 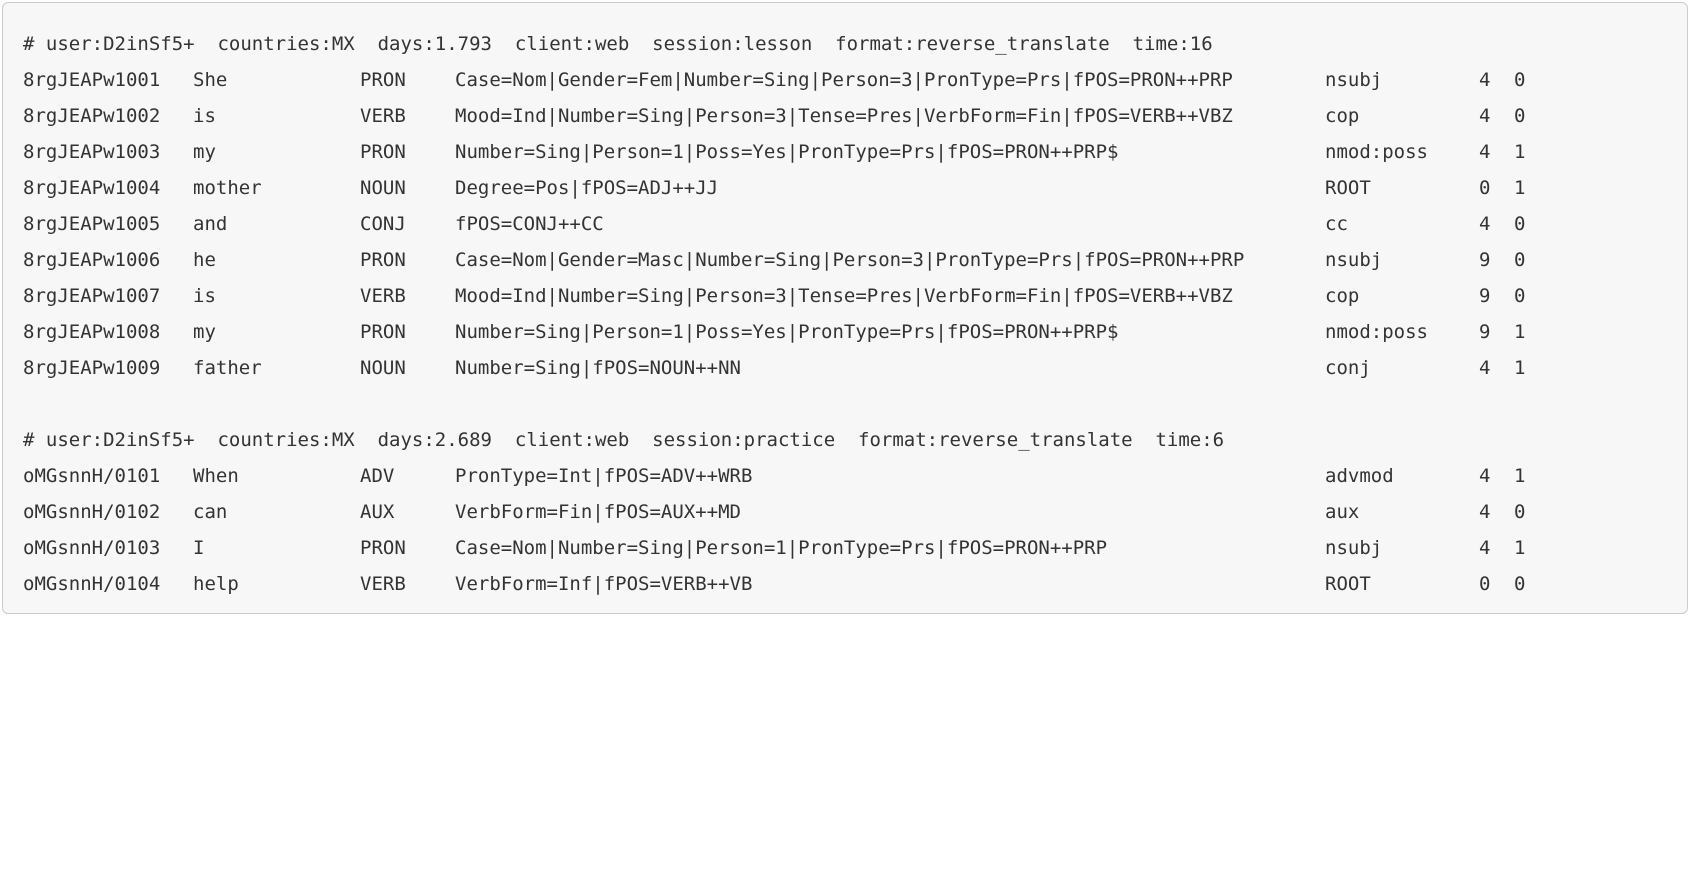 I want to click on token-text: mother, so click(x=227, y=188).